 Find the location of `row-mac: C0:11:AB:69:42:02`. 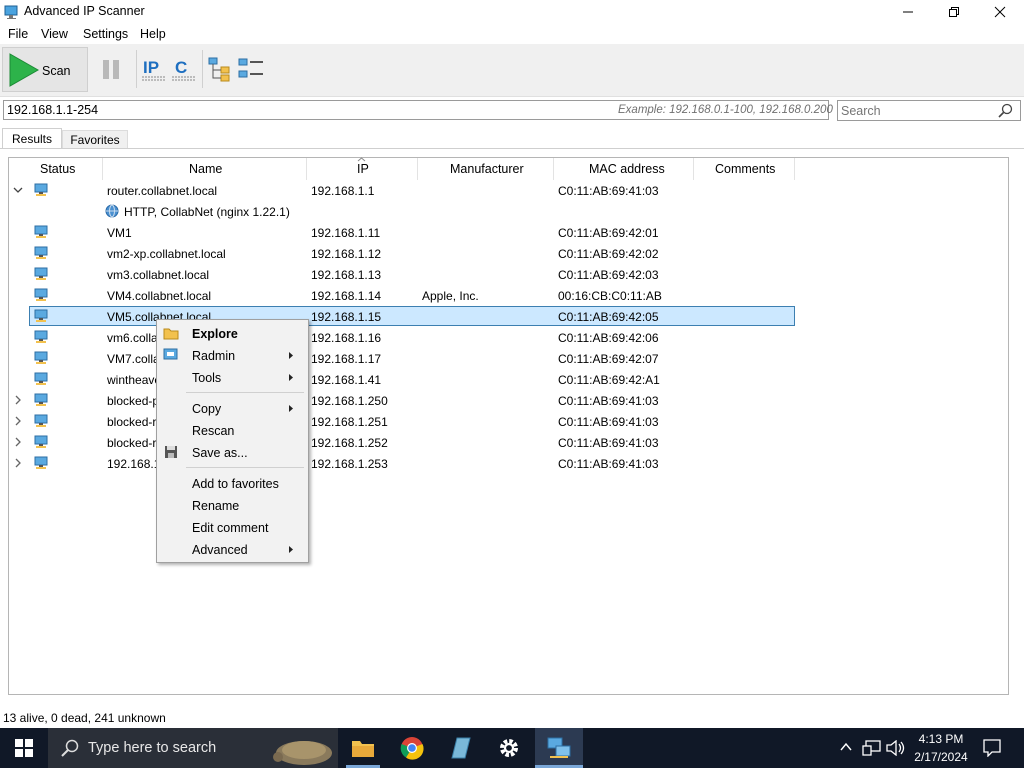

row-mac: C0:11:AB:69:42:02 is located at coordinates (608, 254).